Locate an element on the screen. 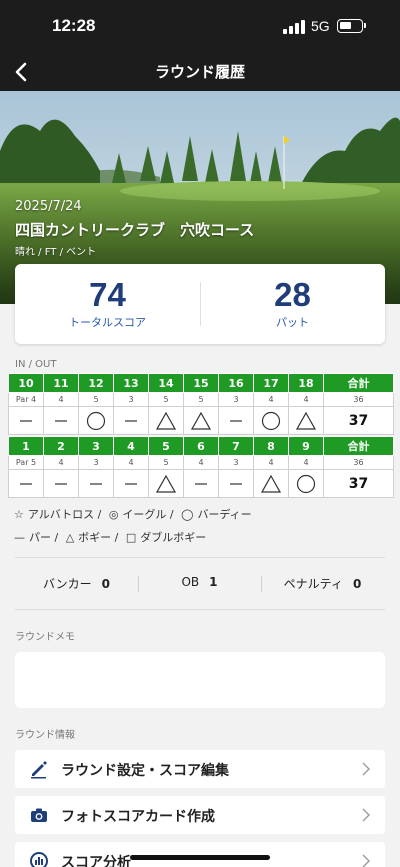 This screenshot has width=400, height=867. putts: 28 パット is located at coordinates (292, 302).